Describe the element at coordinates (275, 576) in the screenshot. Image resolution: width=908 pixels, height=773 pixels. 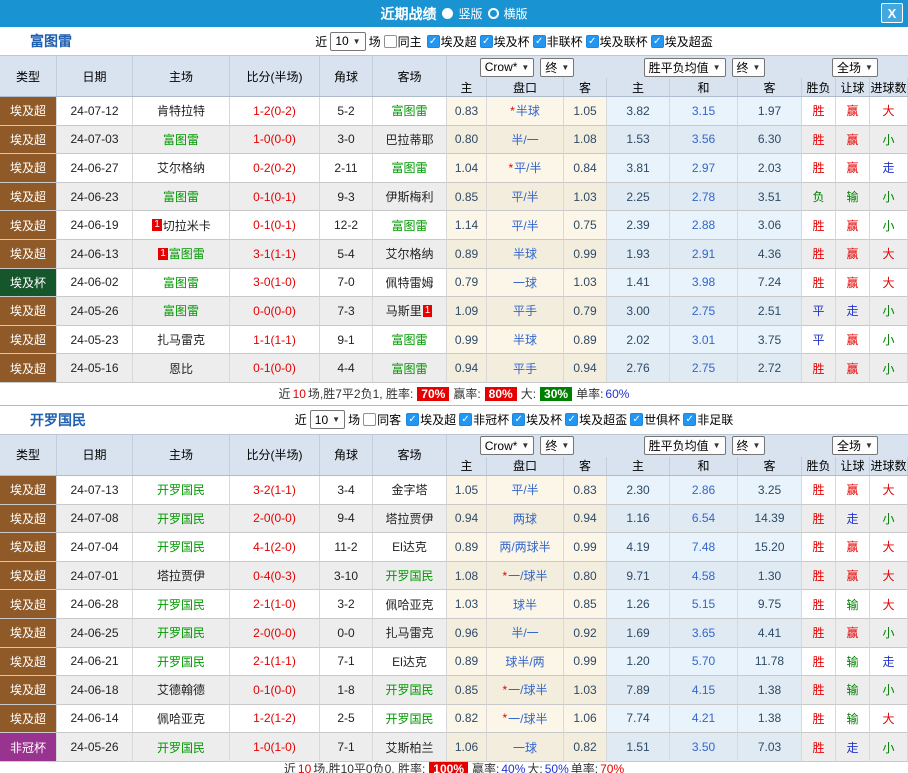
I see `score-cell: 0-4(0-3)` at that location.